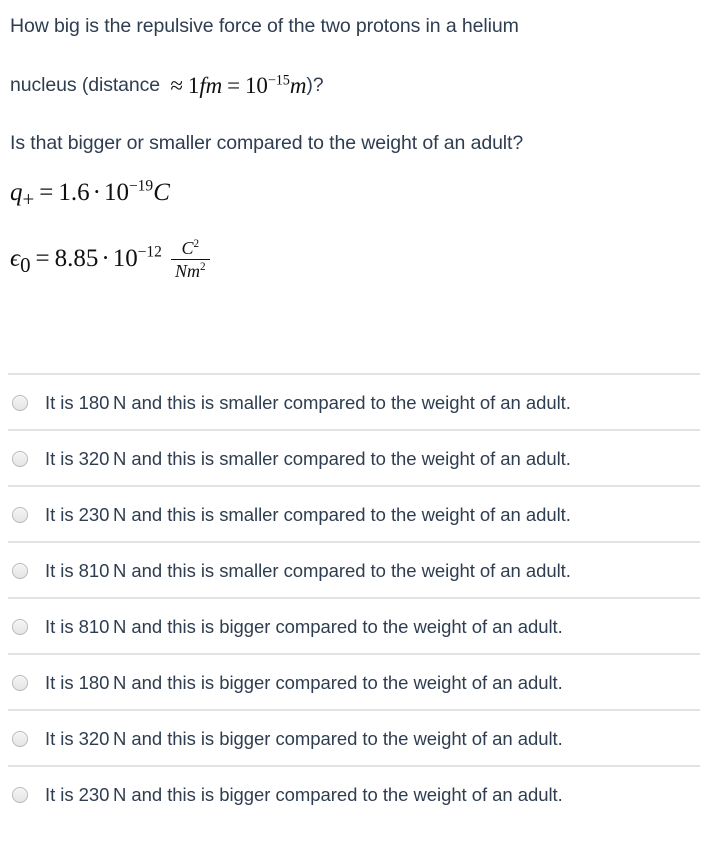 Image resolution: width=710 pixels, height=860 pixels. Describe the element at coordinates (76, 258) in the screenshot. I see `permittivity-mantissa: 8.85` at that location.